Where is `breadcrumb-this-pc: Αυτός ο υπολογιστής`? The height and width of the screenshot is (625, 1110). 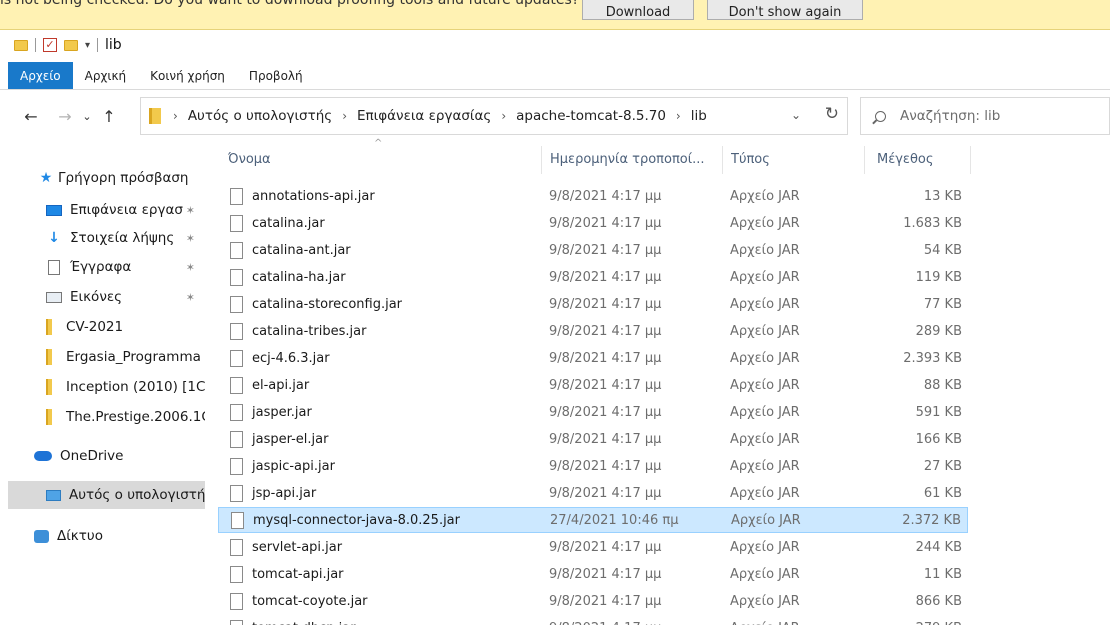 breadcrumb-this-pc: Αυτός ο υπολογιστής is located at coordinates (260, 116).